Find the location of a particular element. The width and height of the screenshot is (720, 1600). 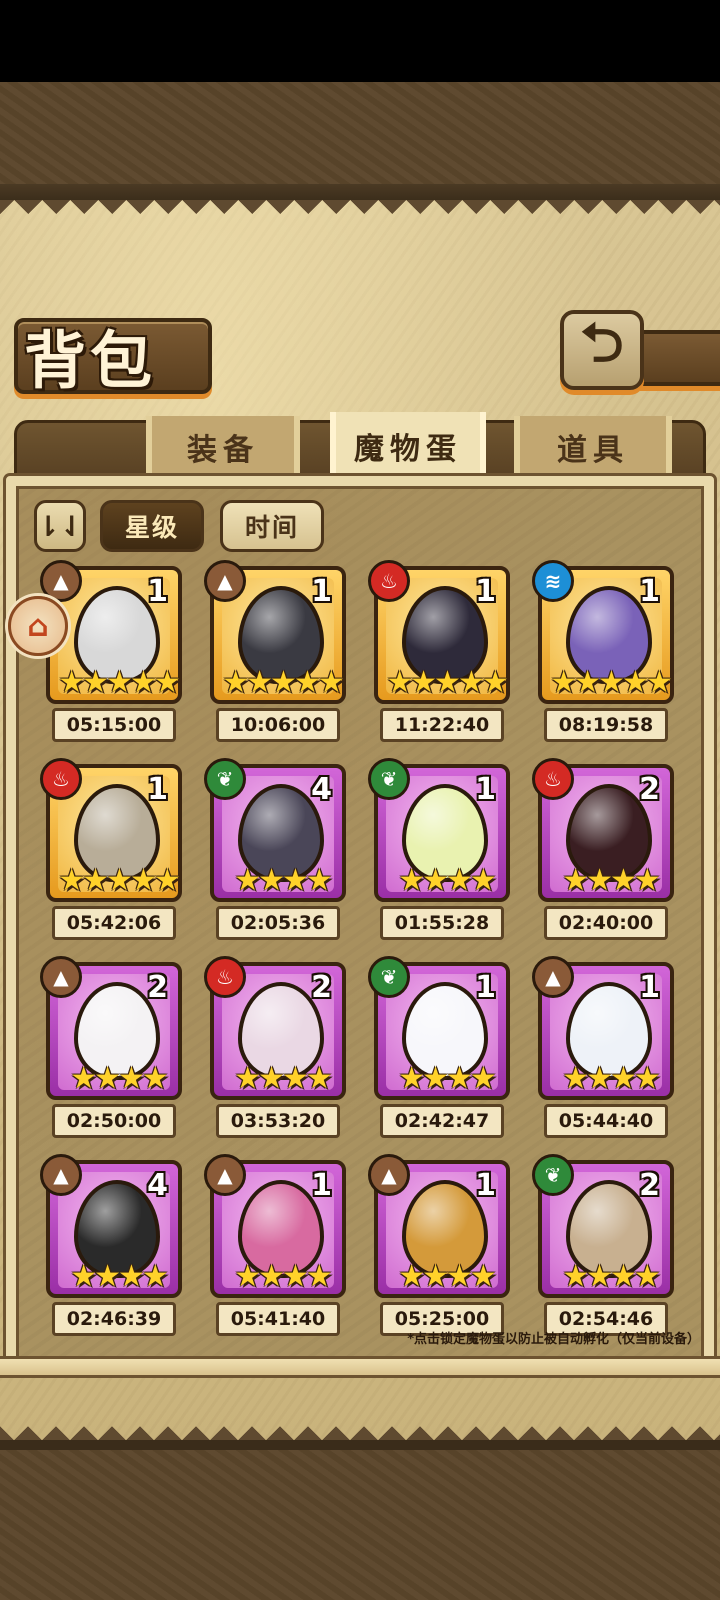

hatch-timer: 02:50:00 is located at coordinates (114, 1121).